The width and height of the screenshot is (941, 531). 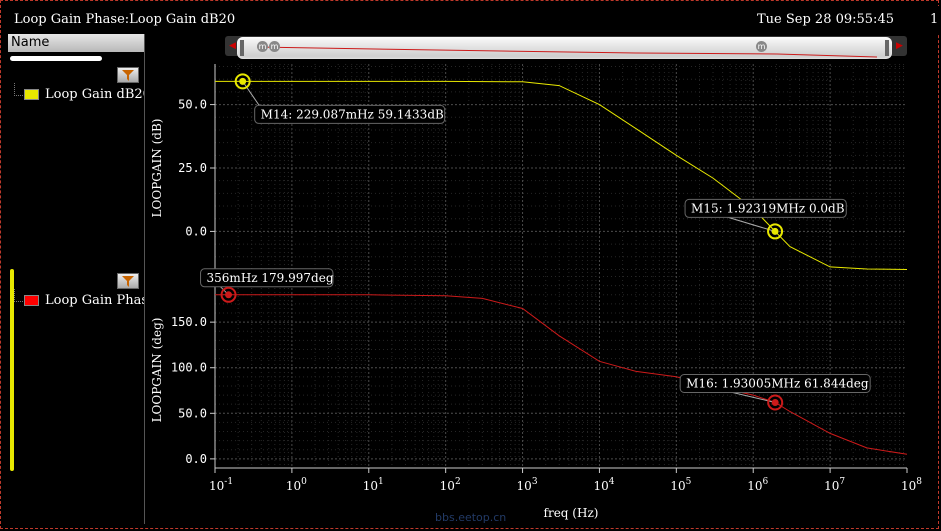 What do you see at coordinates (761, 46) in the screenshot?
I see `scroll-marker-m15: m` at bounding box center [761, 46].